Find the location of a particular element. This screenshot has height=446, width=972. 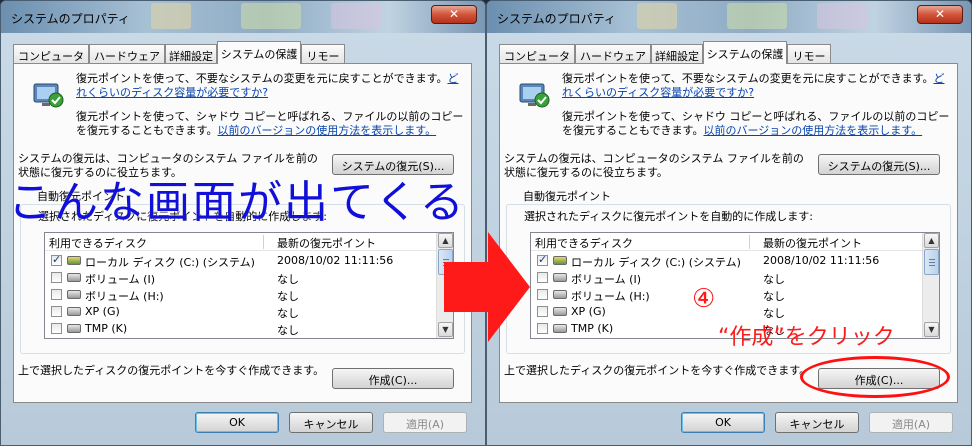

disk-name: TMP (K) is located at coordinates (592, 328).